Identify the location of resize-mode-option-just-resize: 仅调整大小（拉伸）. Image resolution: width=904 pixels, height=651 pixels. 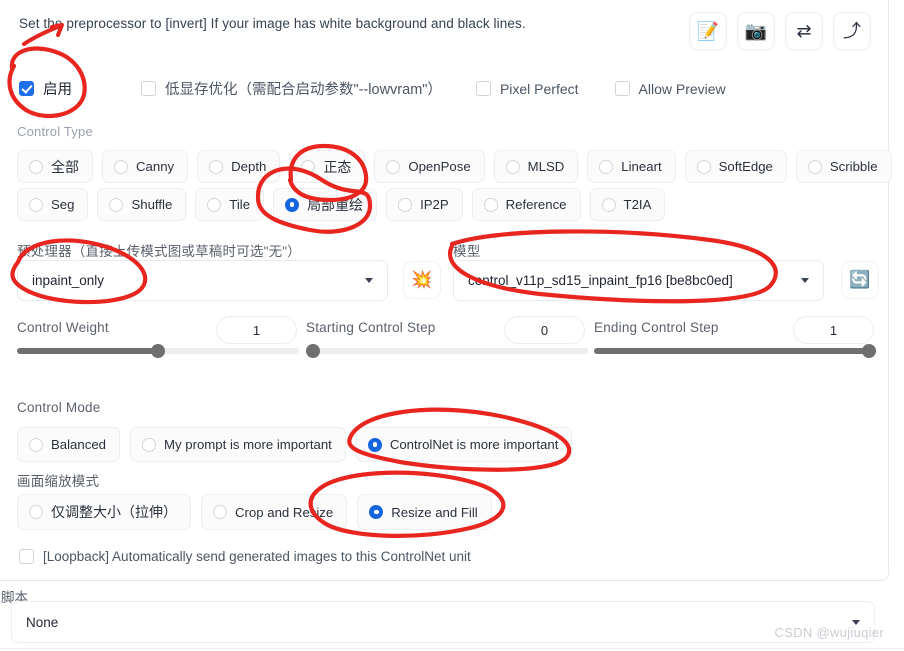
(104, 512).